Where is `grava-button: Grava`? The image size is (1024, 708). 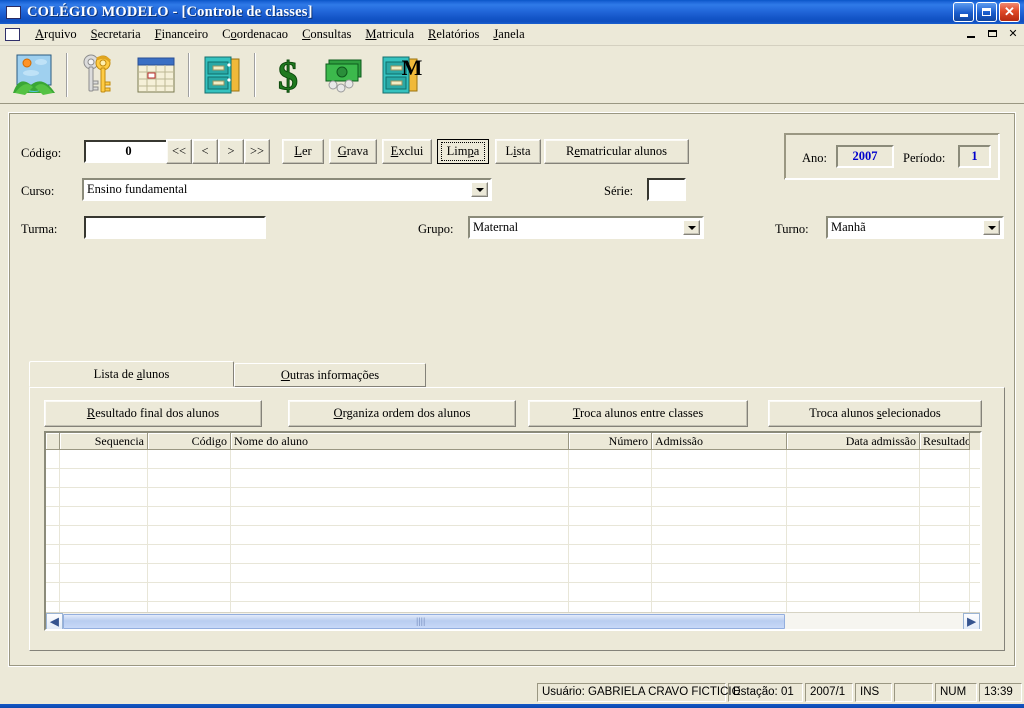 grava-button: Grava is located at coordinates (353, 151).